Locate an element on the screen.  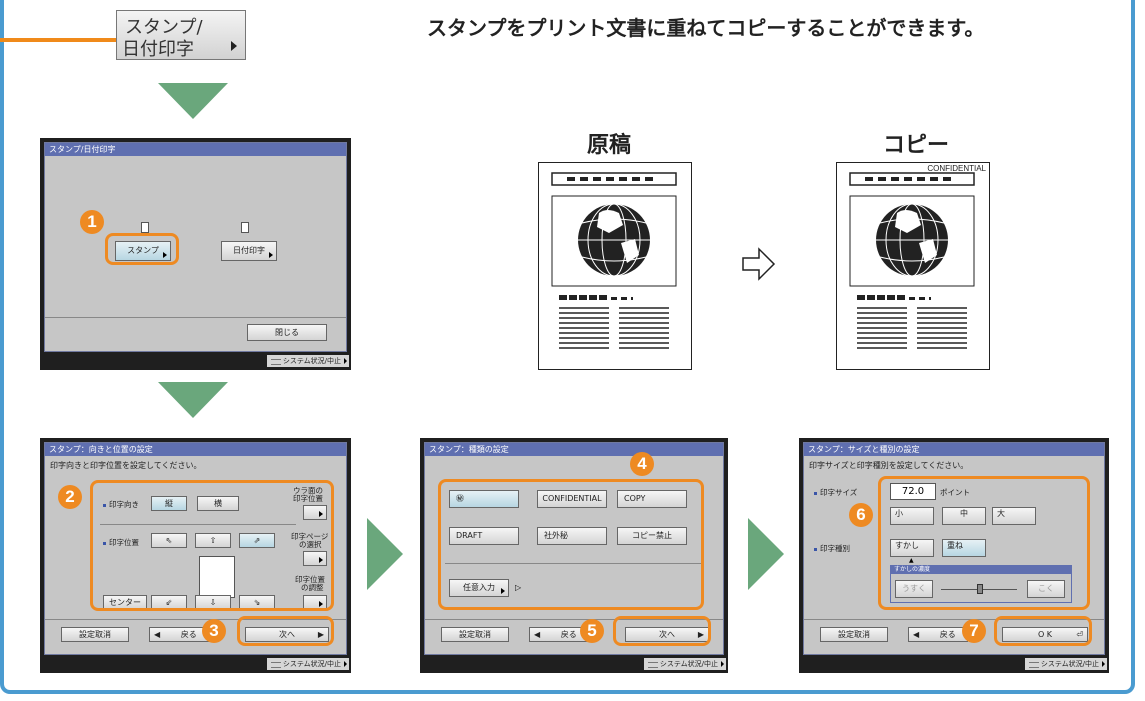
stamp-date-print-button: スタンプ/ 日付印字 is located at coordinates (181, 35).